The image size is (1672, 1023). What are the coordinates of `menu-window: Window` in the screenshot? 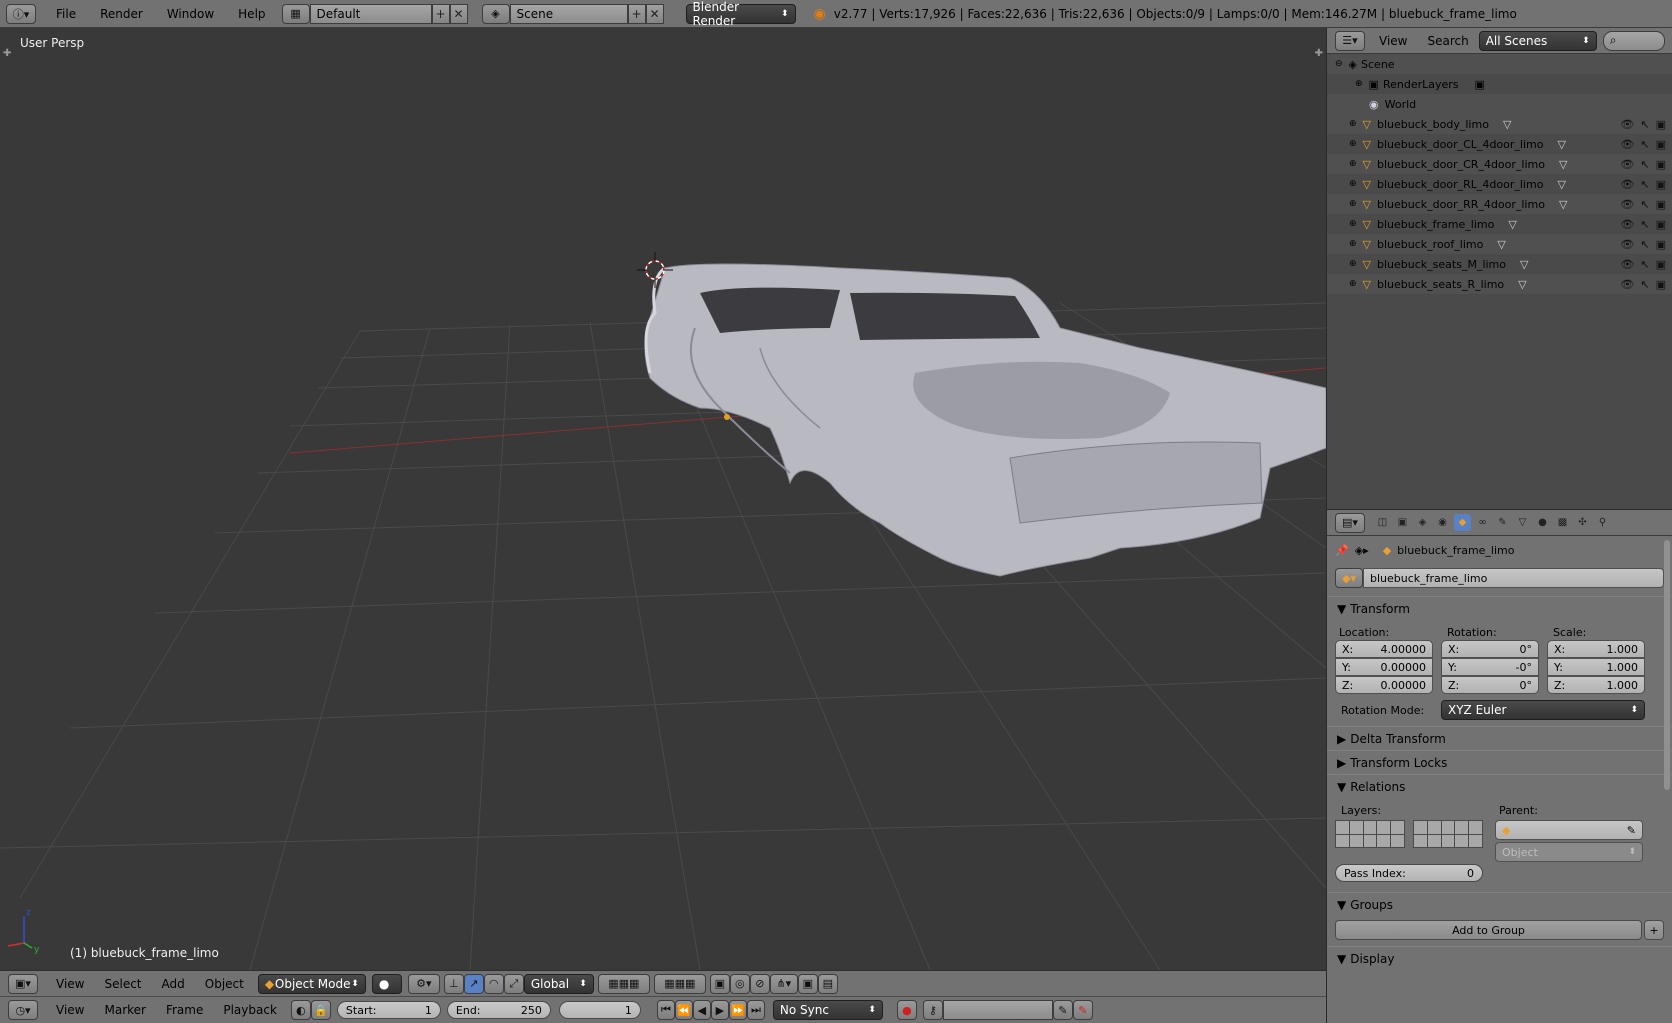 It's located at (190, 14).